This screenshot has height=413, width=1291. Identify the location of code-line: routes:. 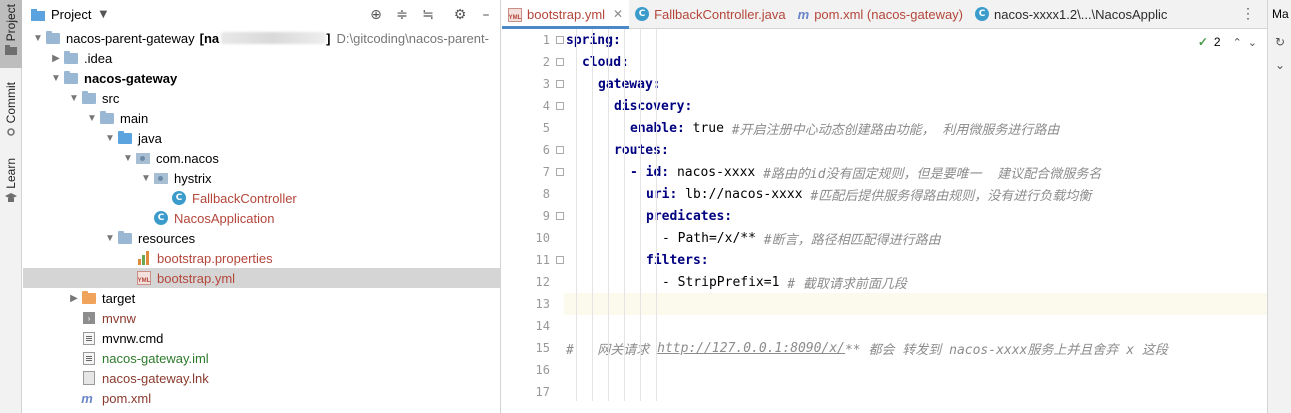
(915, 150).